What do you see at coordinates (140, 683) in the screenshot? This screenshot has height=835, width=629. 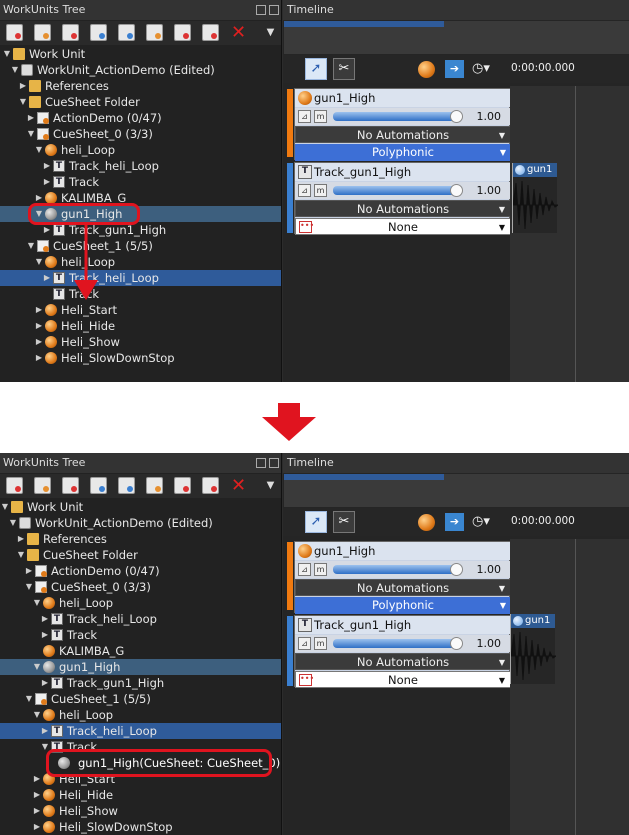 I see `tree-row: ▶ T Track_gun1_High` at bounding box center [140, 683].